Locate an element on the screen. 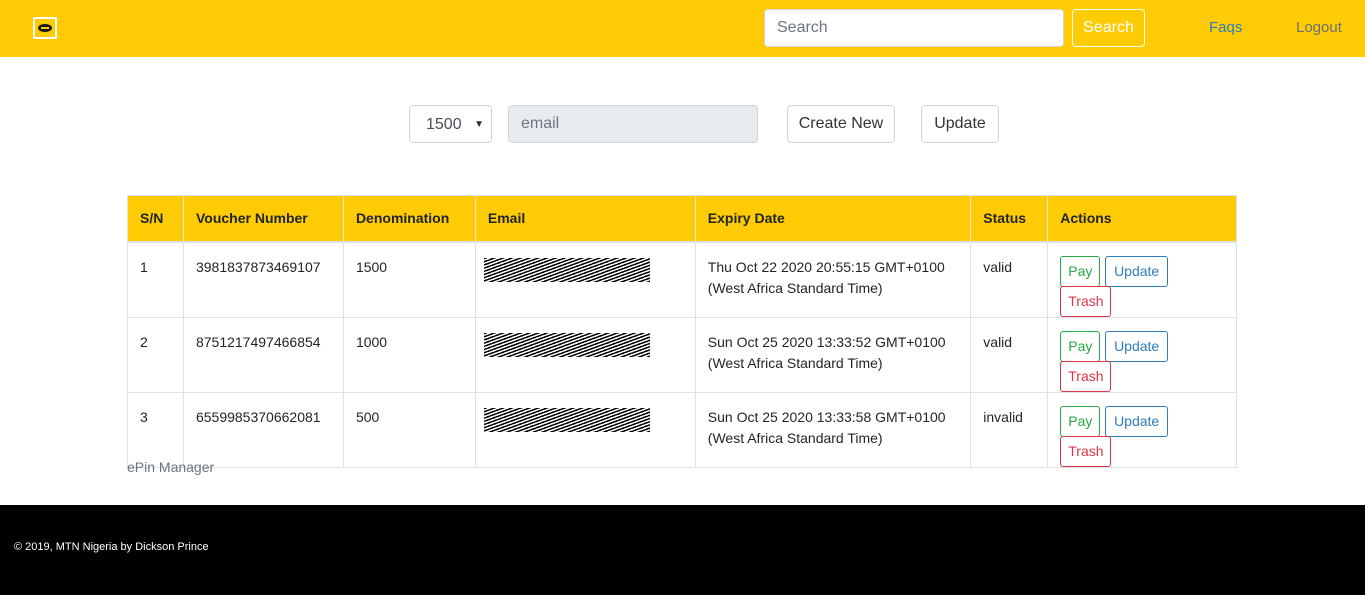  voucher-form: 1500 ▼ Create New Update is located at coordinates (682, 124).